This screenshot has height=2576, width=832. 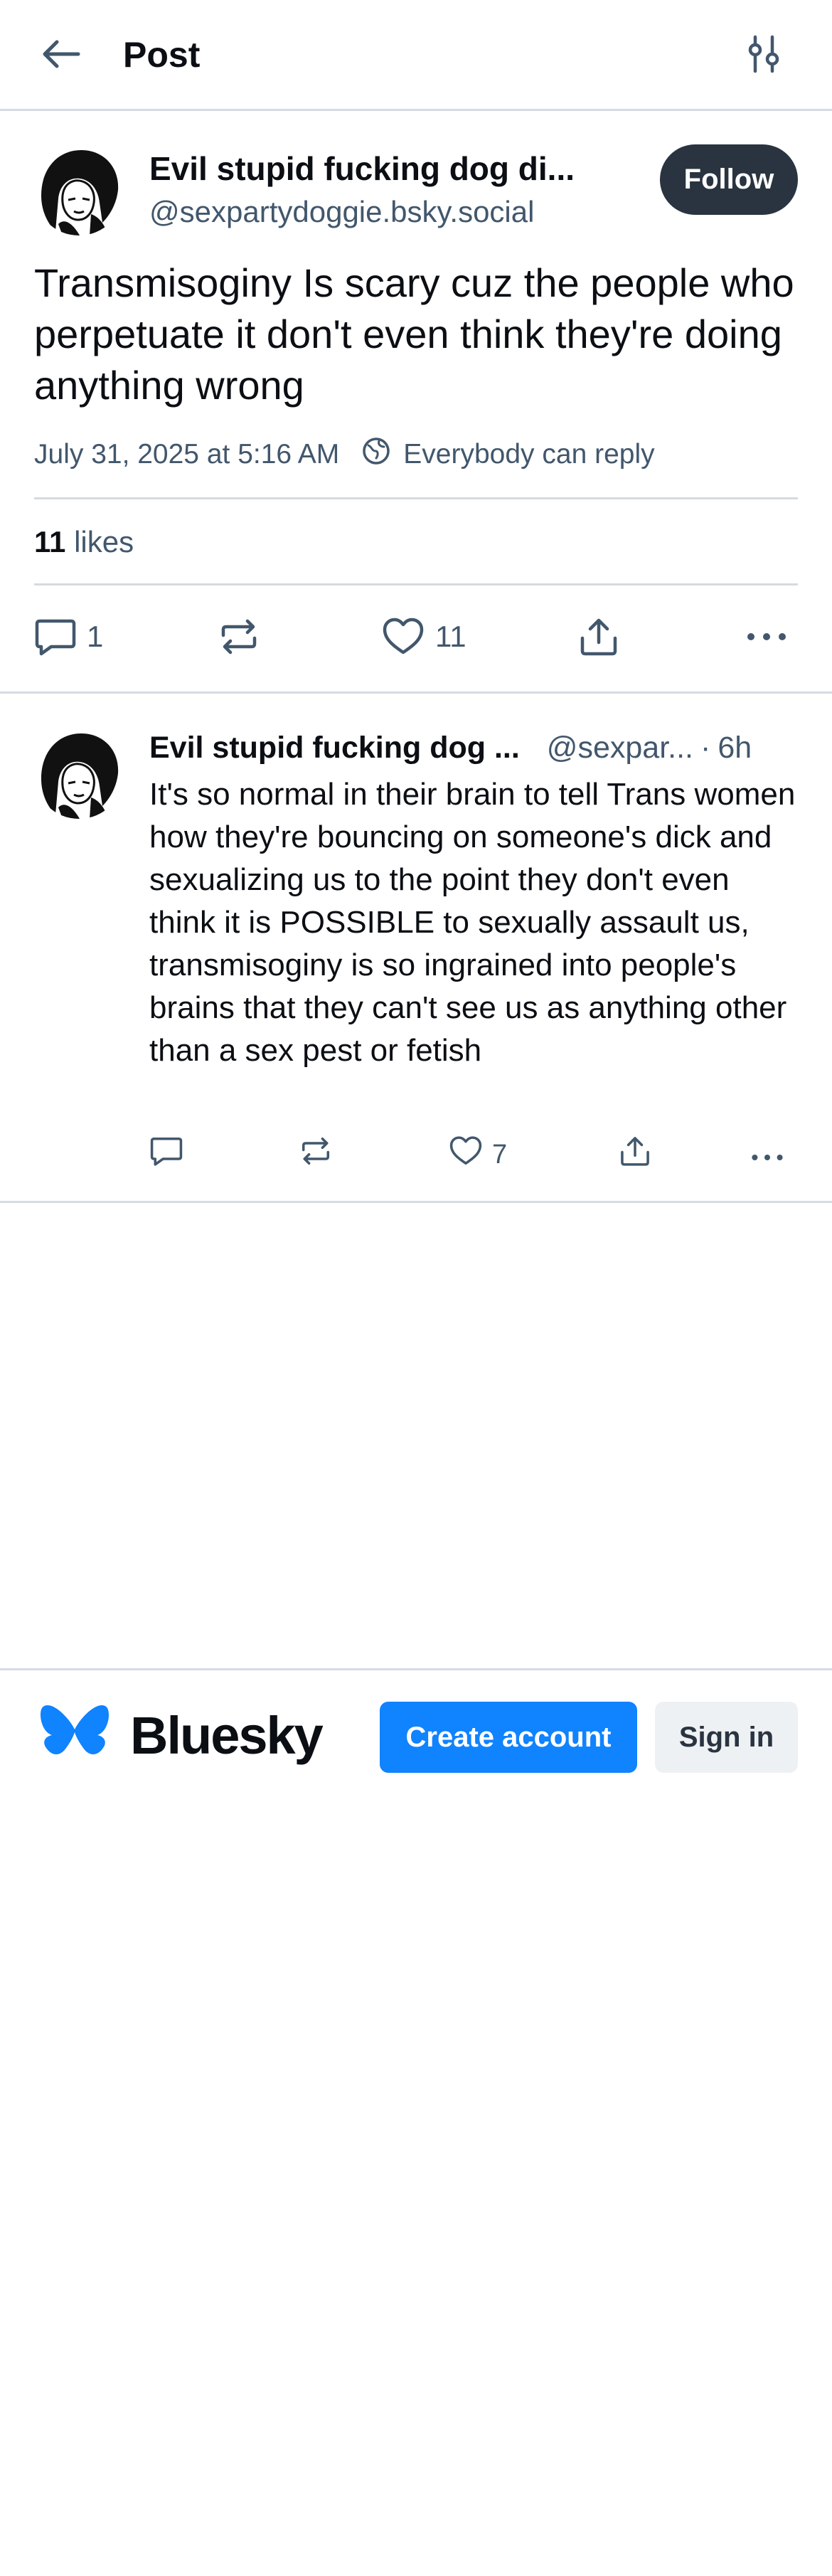 What do you see at coordinates (79, 774) in the screenshot?
I see `reply-author-avatar` at bounding box center [79, 774].